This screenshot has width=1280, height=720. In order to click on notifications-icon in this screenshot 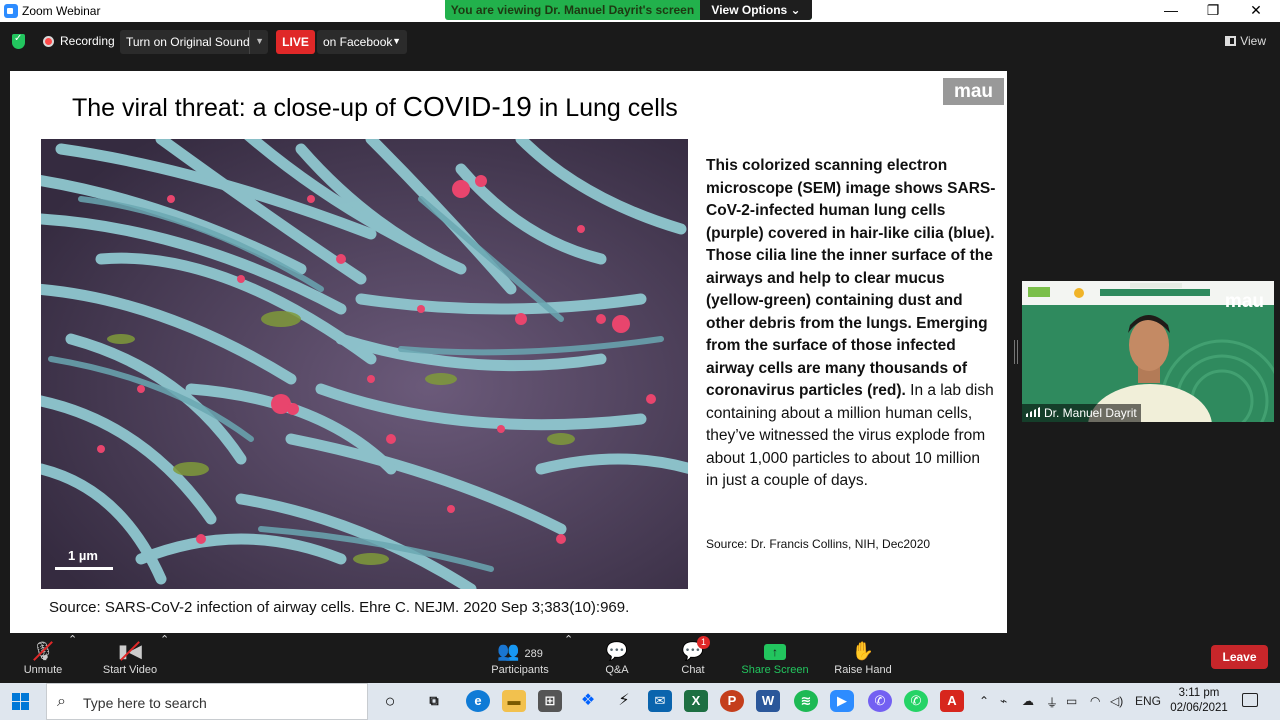, I will do `click(1250, 700)`.